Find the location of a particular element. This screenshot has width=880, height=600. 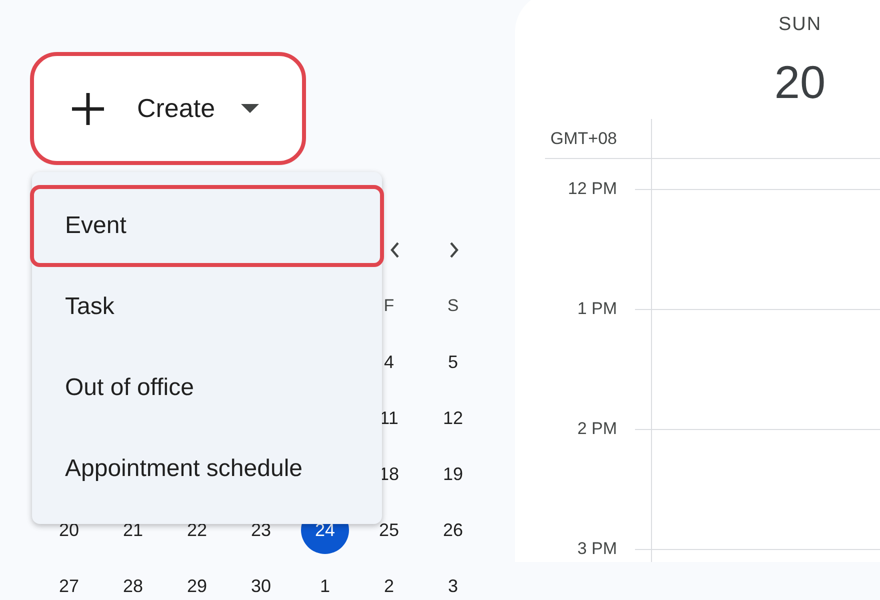

day-cell: 29 is located at coordinates (197, 581).